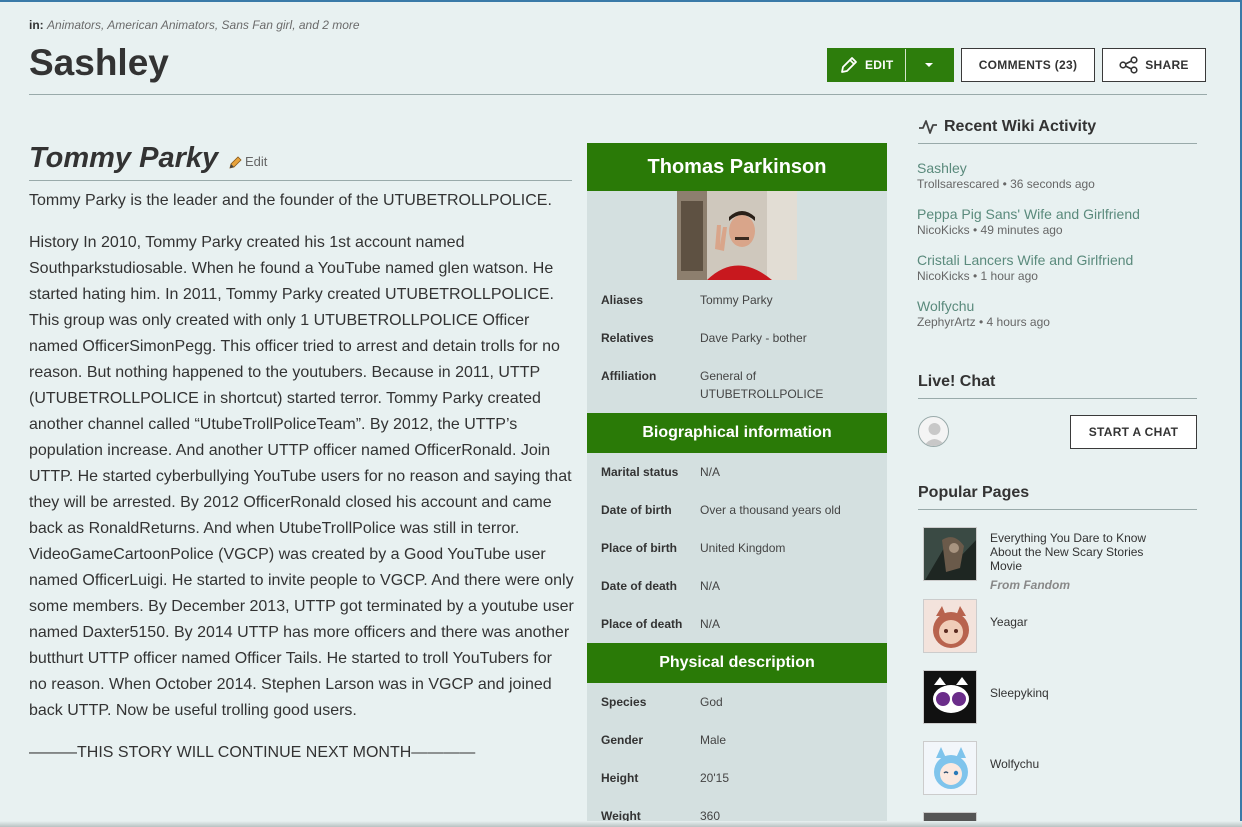  Describe the element at coordinates (1080, 693) in the screenshot. I see `popular-page-title: Sleepykinq` at that location.